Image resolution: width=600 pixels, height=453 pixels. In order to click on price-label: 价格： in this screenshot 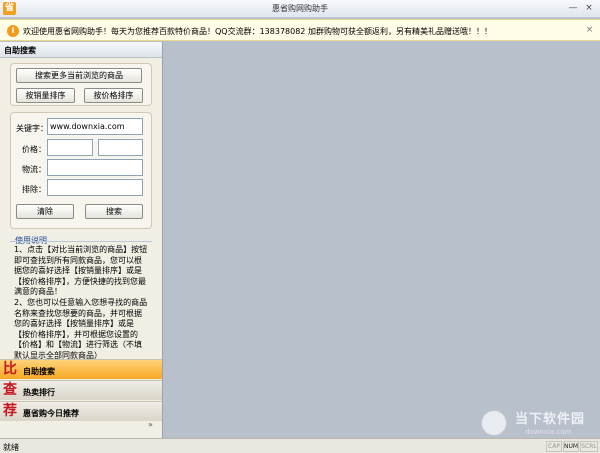, I will do `click(34, 149)`.